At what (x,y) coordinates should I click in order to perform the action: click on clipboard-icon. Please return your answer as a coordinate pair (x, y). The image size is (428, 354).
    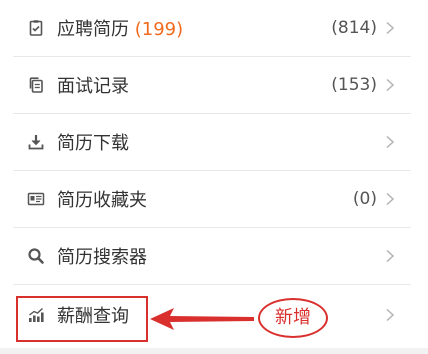
    Looking at the image, I should click on (36, 28).